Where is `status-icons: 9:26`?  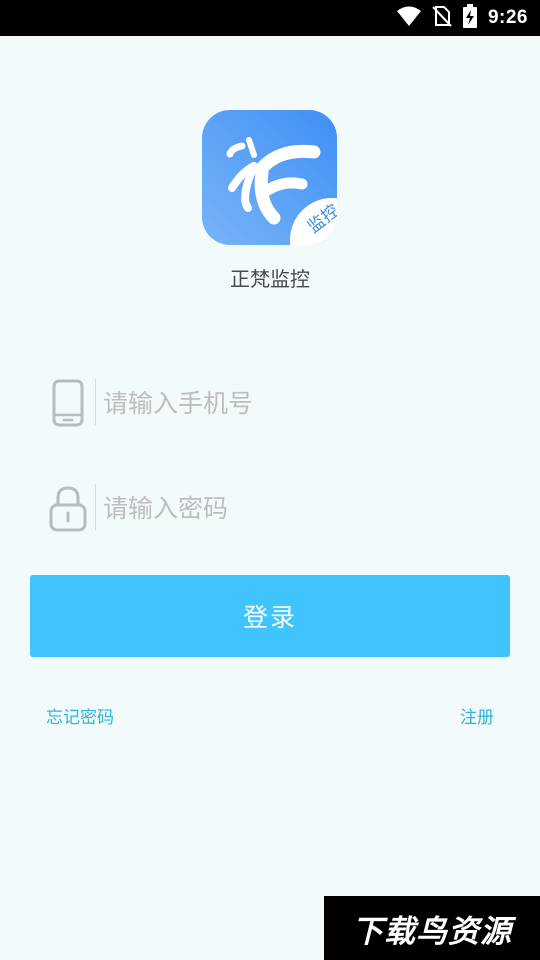
status-icons: 9:26 is located at coordinates (462, 18).